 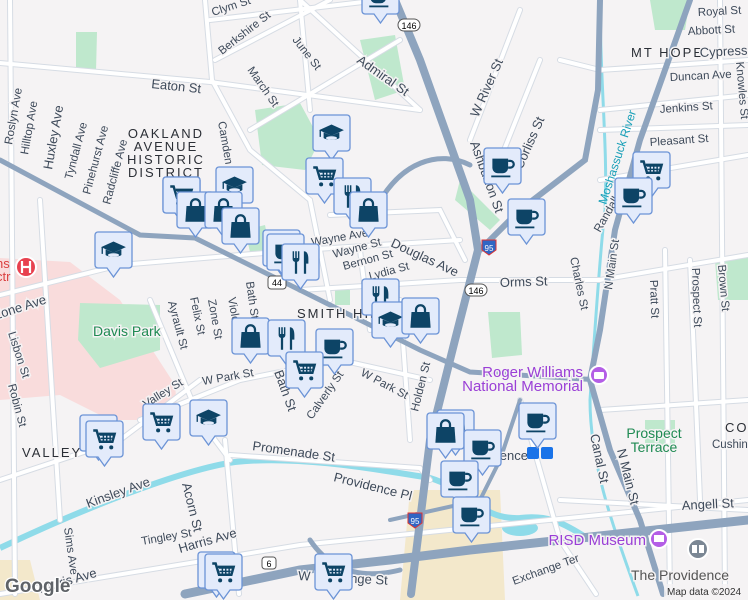 I want to click on street-label: Huxley Ave, so click(x=53, y=137).